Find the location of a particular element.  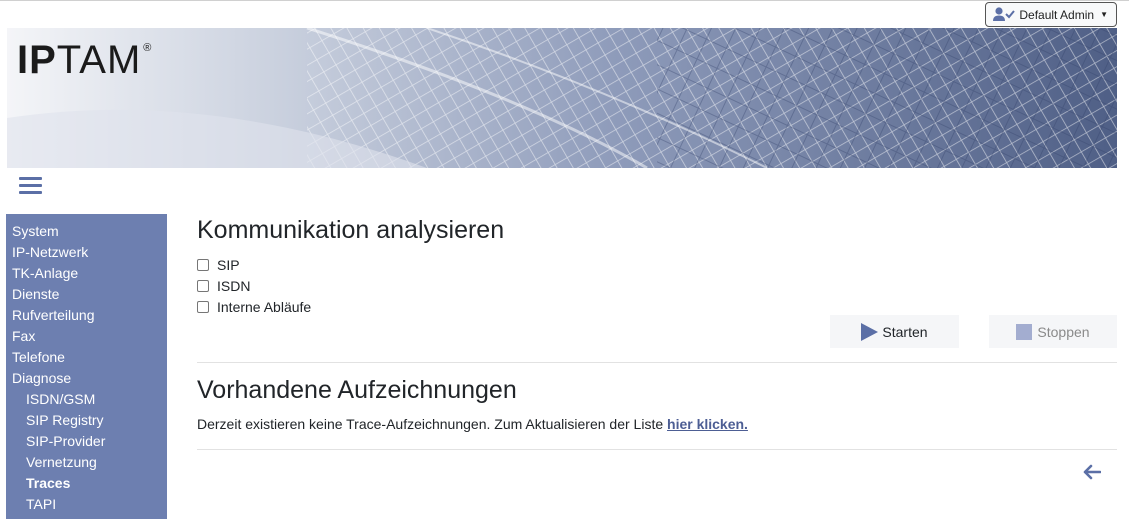

arrow-left-icon is located at coordinates (1092, 474).